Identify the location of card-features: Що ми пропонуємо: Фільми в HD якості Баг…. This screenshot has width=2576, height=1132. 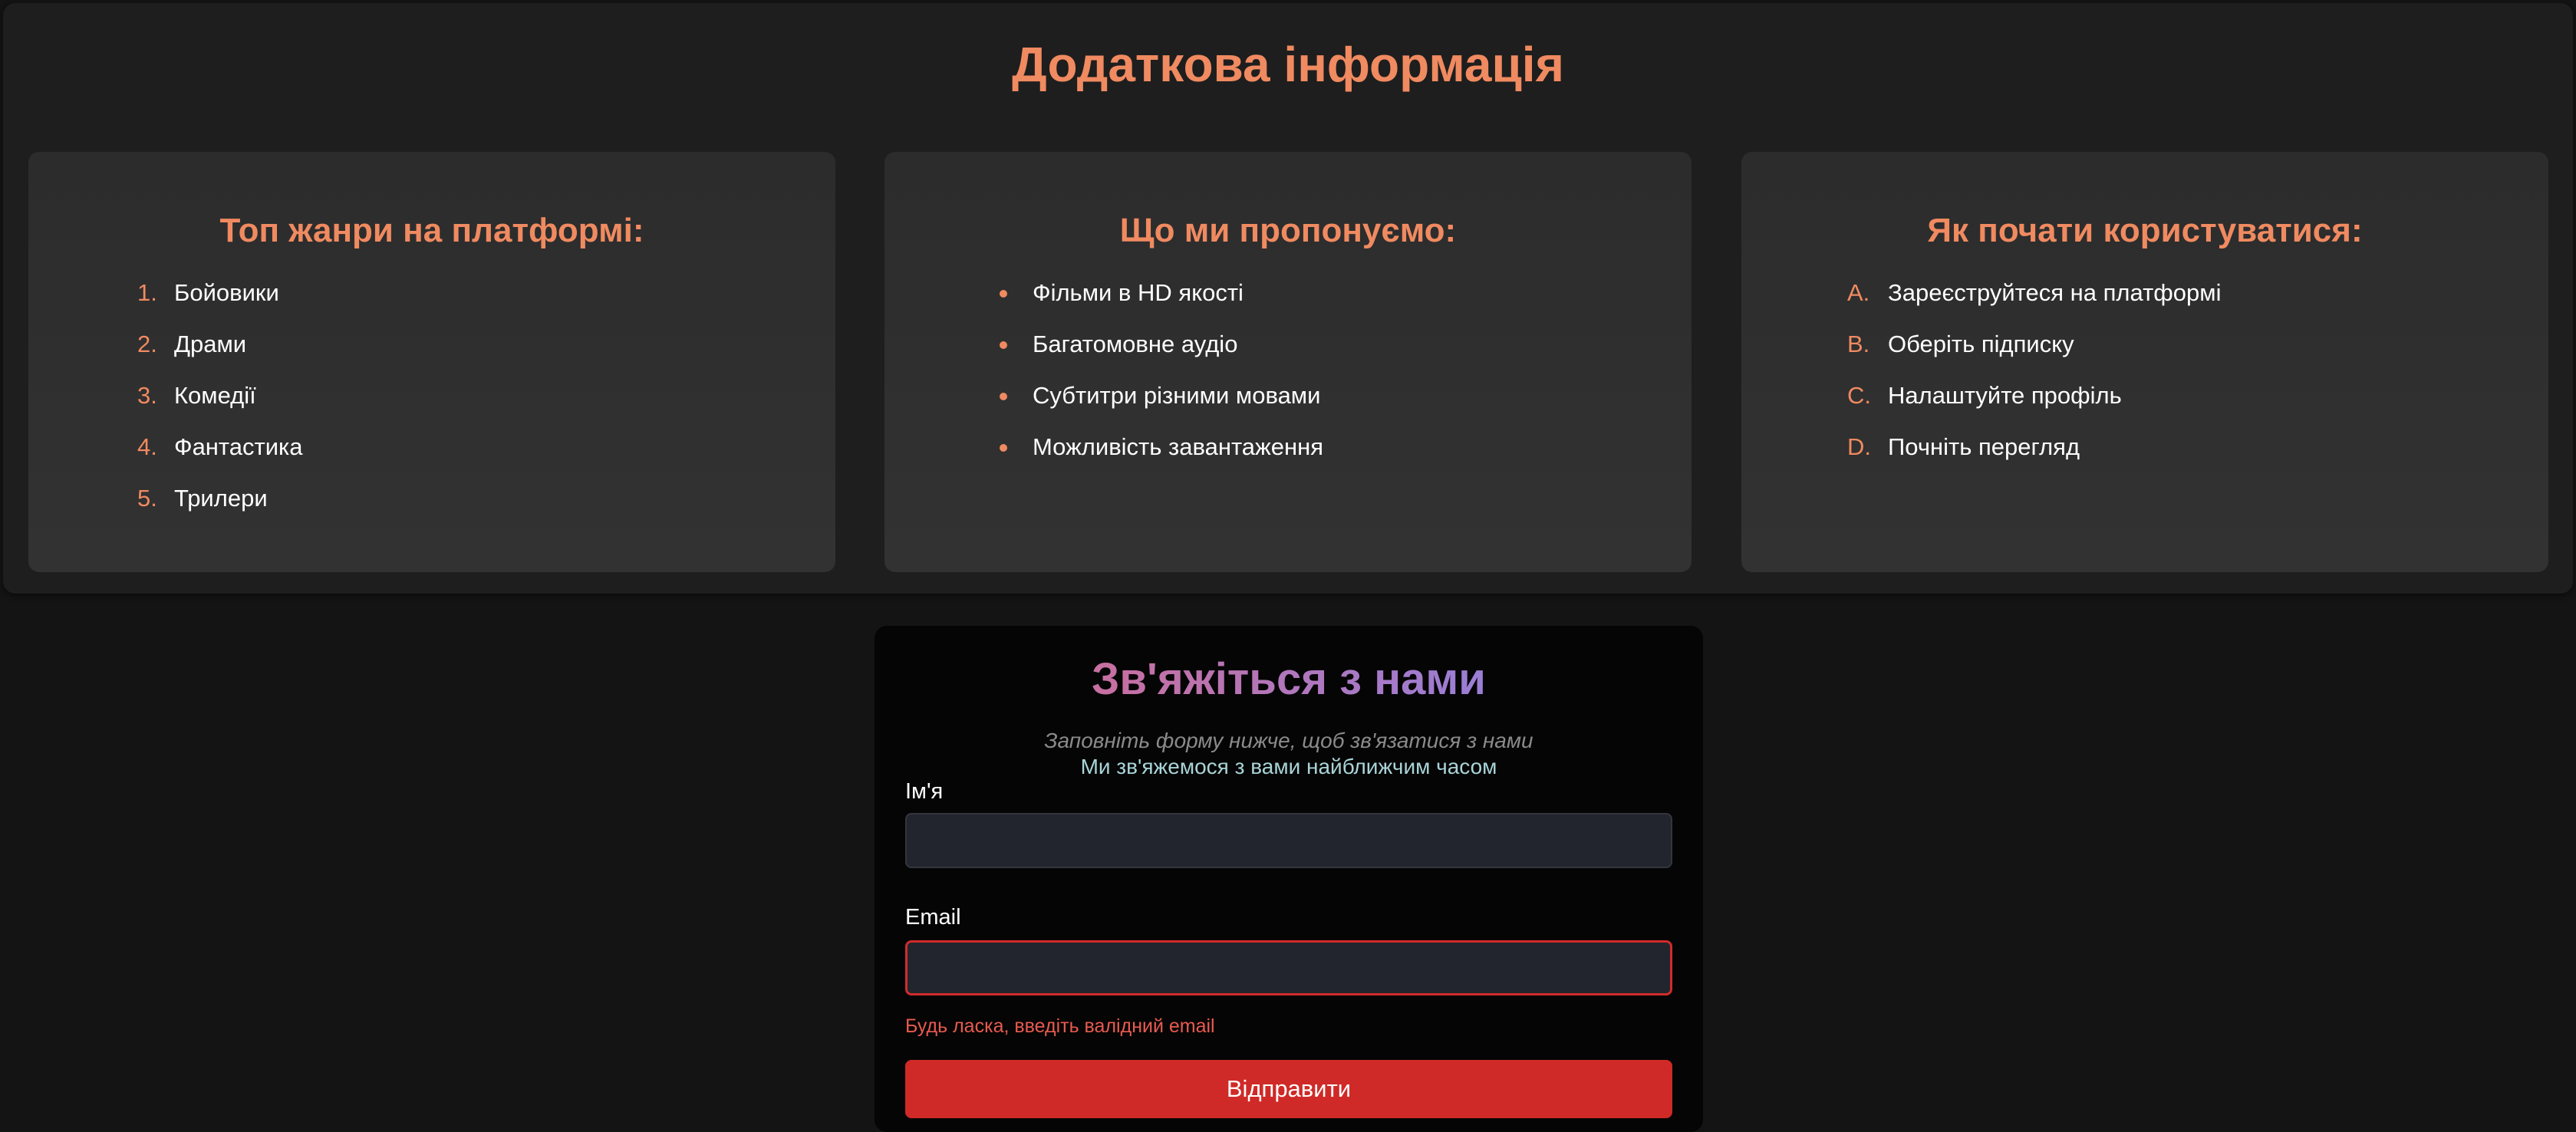
(1288, 362).